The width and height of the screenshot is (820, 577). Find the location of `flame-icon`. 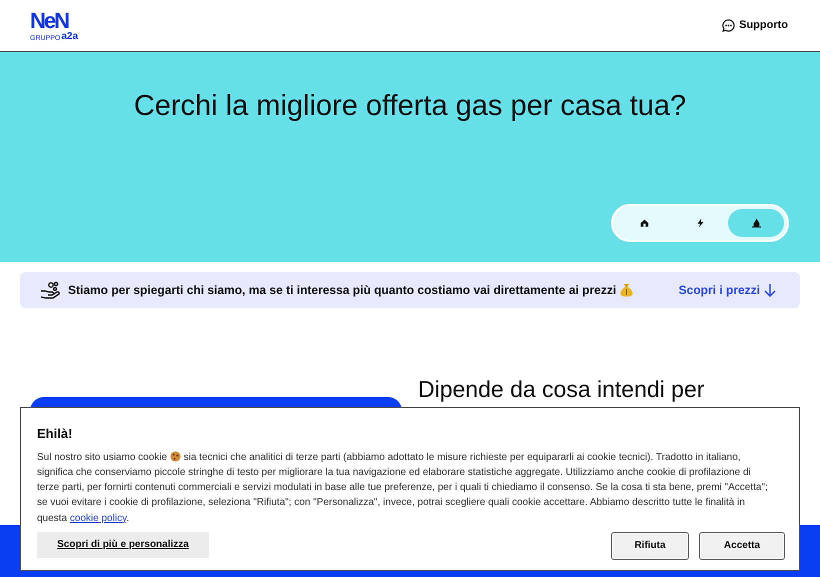

flame-icon is located at coordinates (756, 223).